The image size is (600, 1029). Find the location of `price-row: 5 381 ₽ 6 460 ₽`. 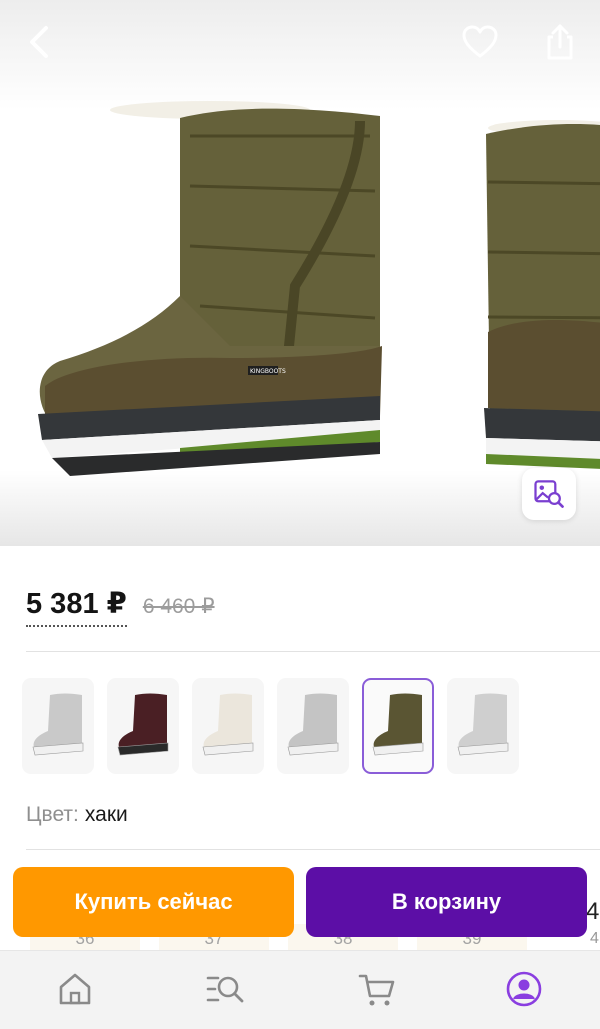

price-row: 5 381 ₽ 6 460 ₽ is located at coordinates (120, 606).